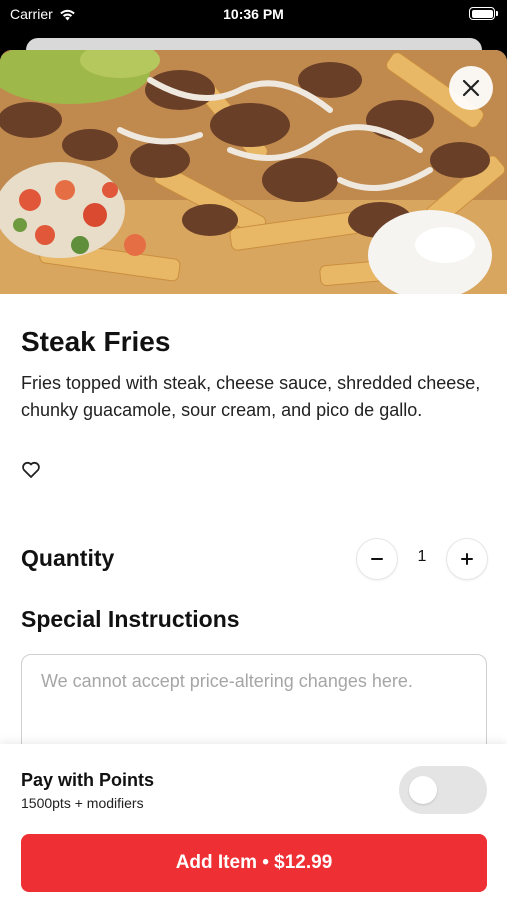  I want to click on status-bar: Carrier 10:36 PM, so click(253, 15).